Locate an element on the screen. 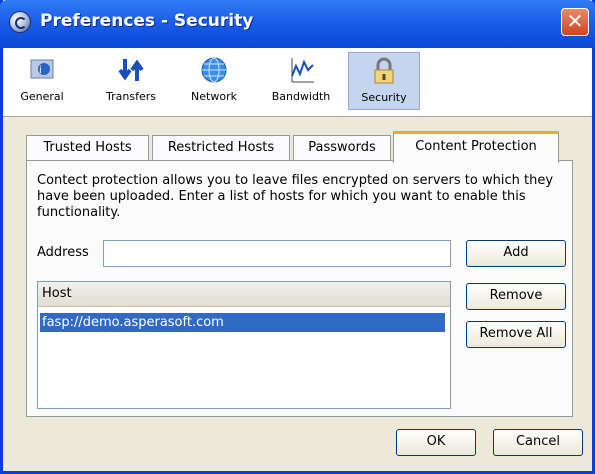  tab-label: Restricted Hosts is located at coordinates (221, 147).